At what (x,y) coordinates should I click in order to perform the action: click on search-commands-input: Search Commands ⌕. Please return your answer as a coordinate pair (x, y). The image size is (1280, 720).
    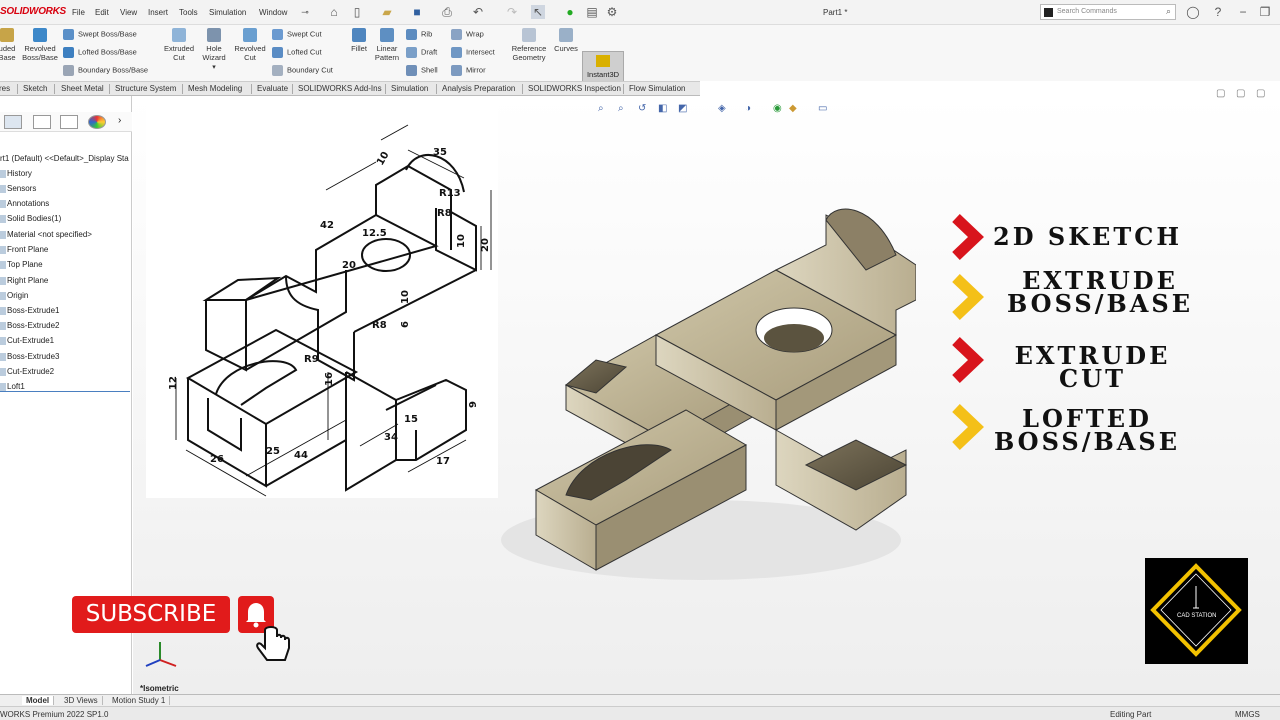
    Looking at the image, I should click on (1108, 12).